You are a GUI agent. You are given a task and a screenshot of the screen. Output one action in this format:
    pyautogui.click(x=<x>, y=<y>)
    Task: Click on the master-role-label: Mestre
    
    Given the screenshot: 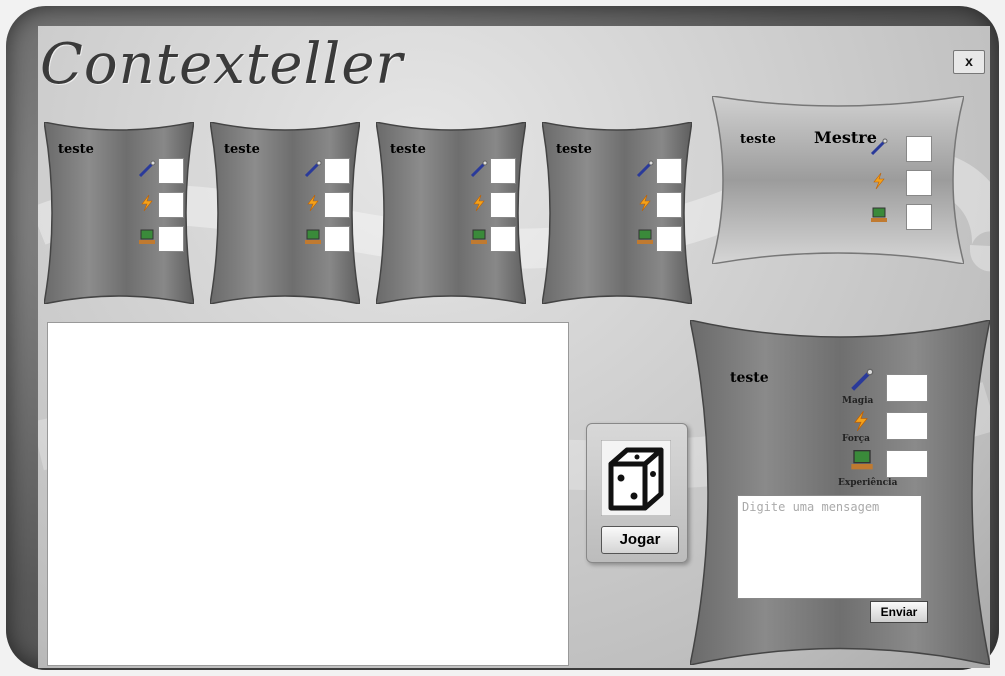 What is the action you would take?
    pyautogui.click(x=845, y=137)
    